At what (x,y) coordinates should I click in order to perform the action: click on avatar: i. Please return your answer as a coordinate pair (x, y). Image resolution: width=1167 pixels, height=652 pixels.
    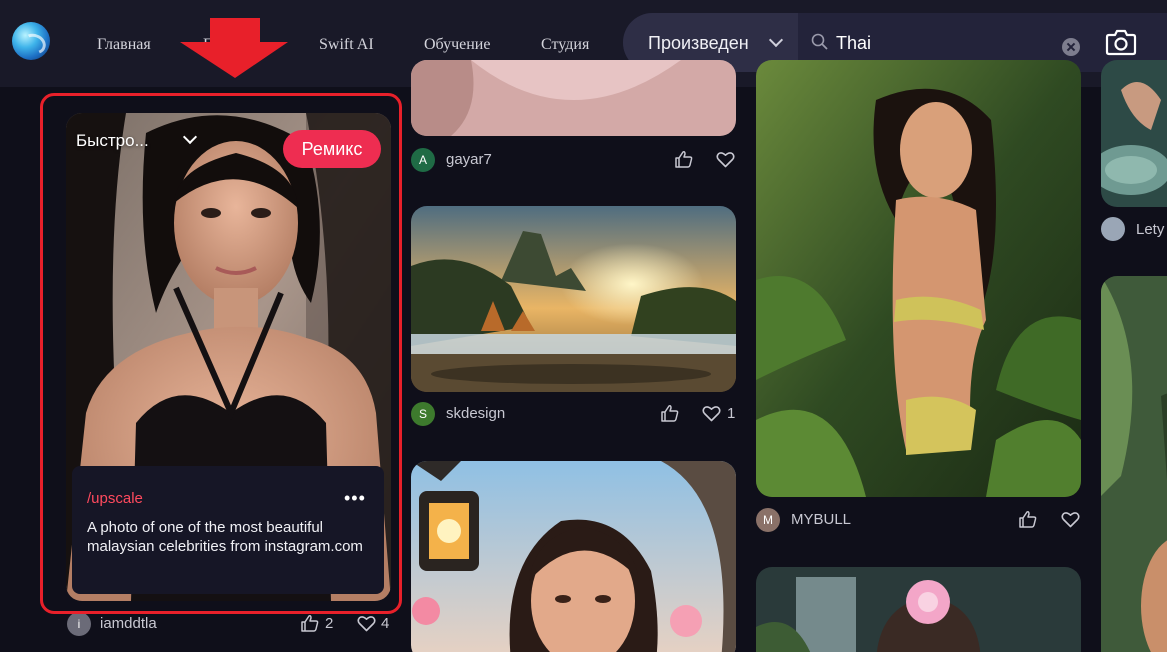
    Looking at the image, I should click on (79, 624).